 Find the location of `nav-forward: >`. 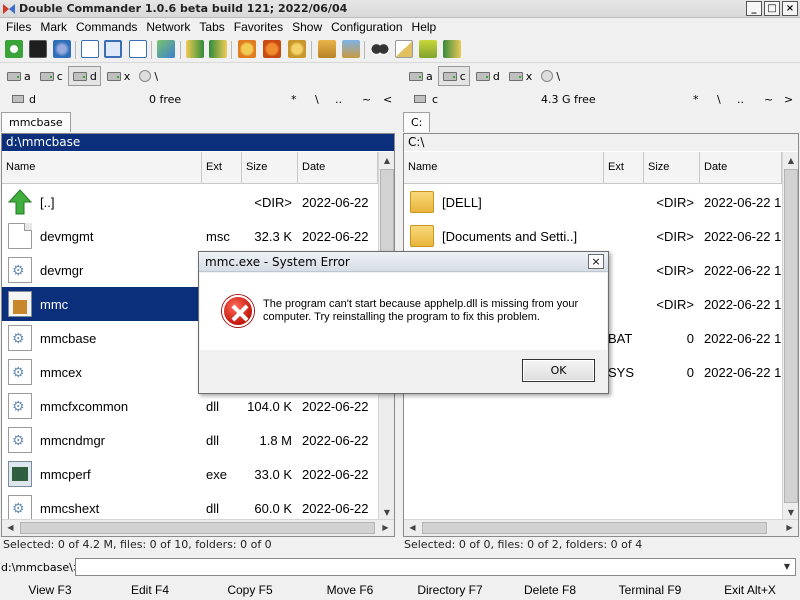

nav-forward: > is located at coordinates (788, 99).